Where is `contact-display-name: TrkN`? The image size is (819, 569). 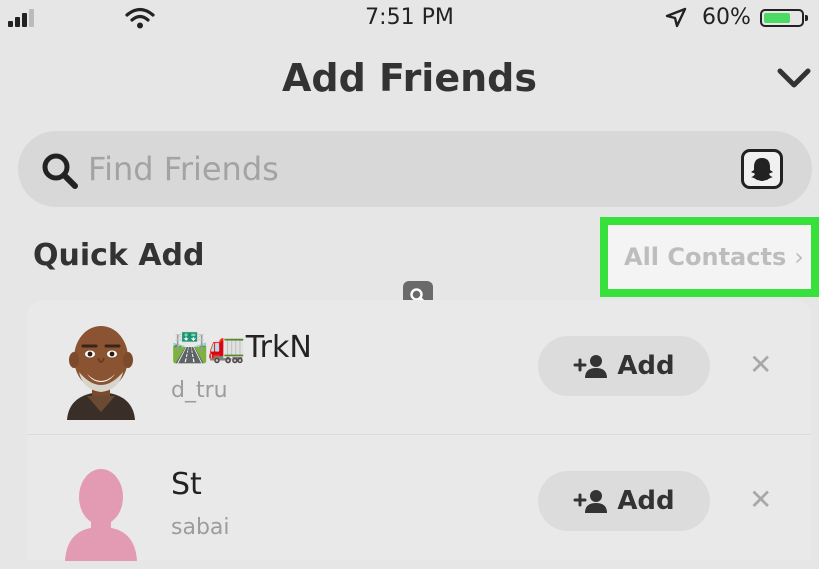 contact-display-name: TrkN is located at coordinates (278, 347).